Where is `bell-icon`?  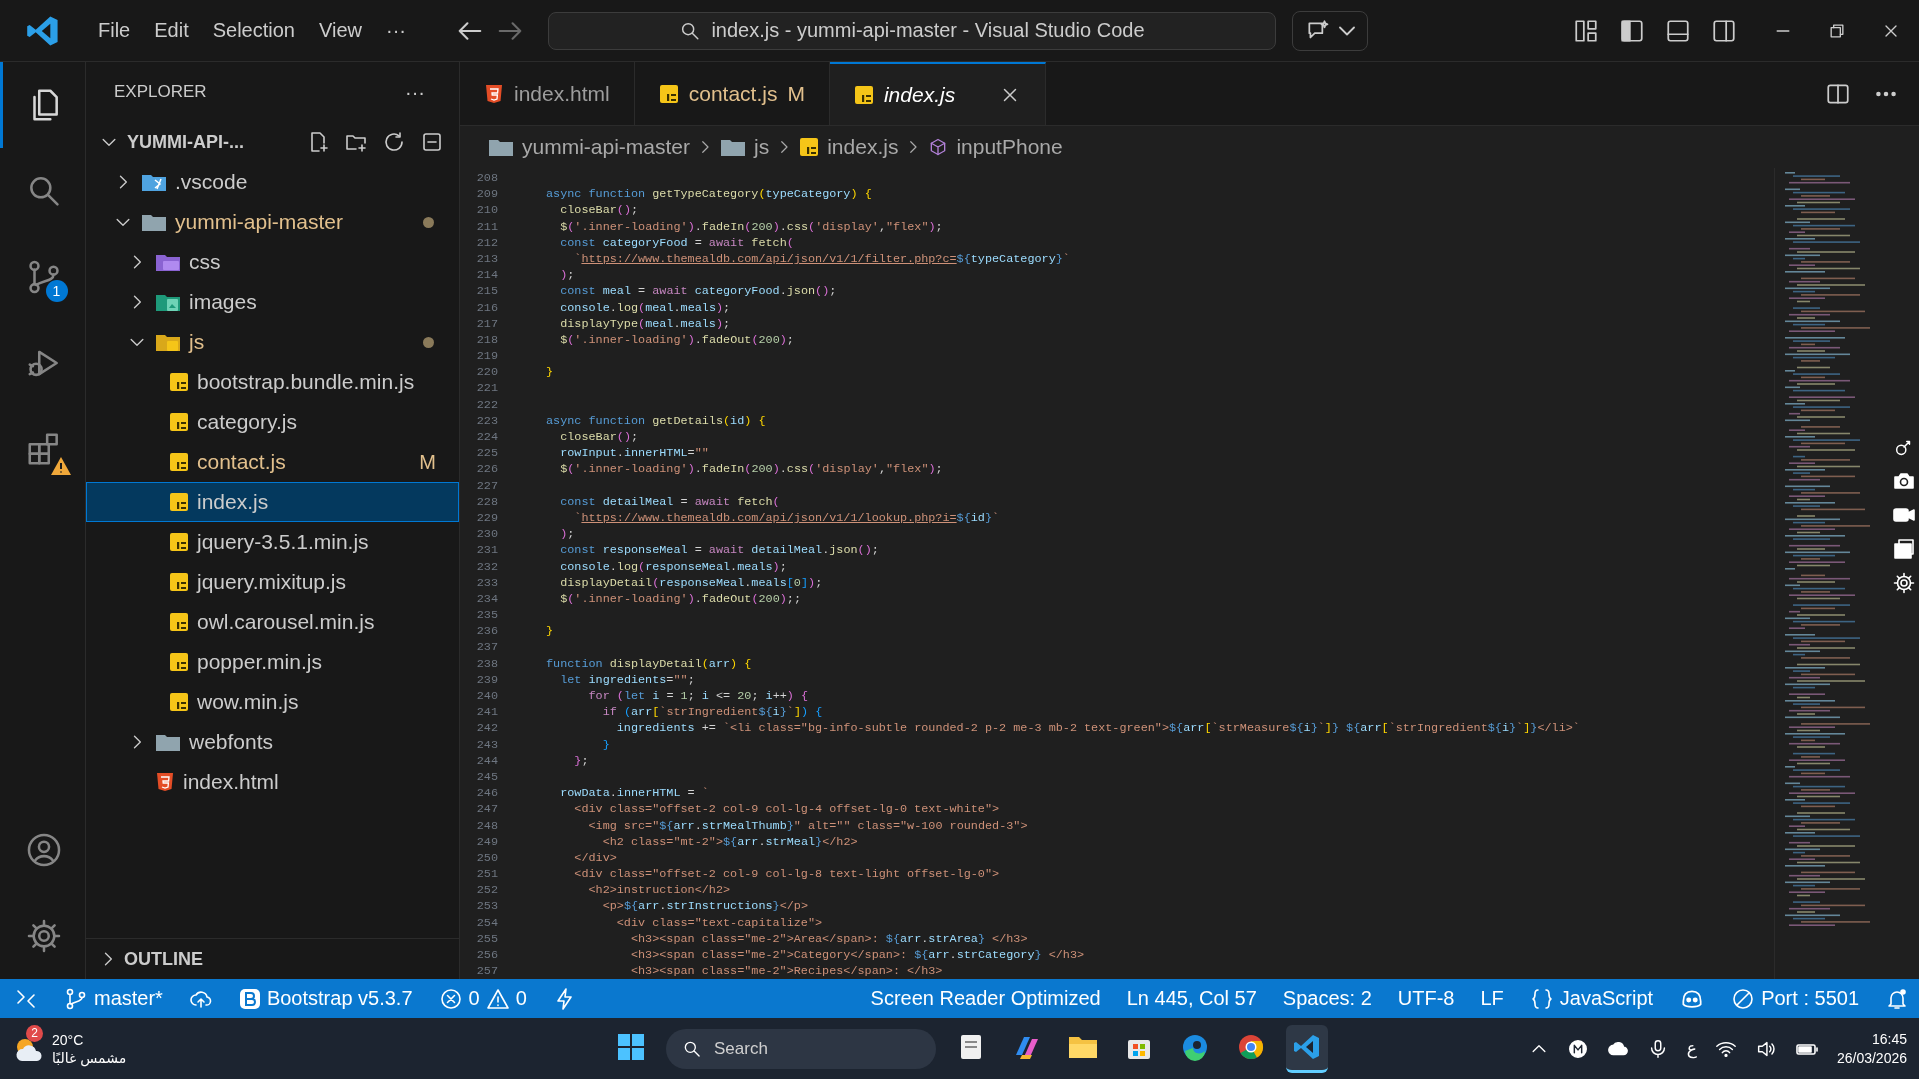 bell-icon is located at coordinates (1897, 998).